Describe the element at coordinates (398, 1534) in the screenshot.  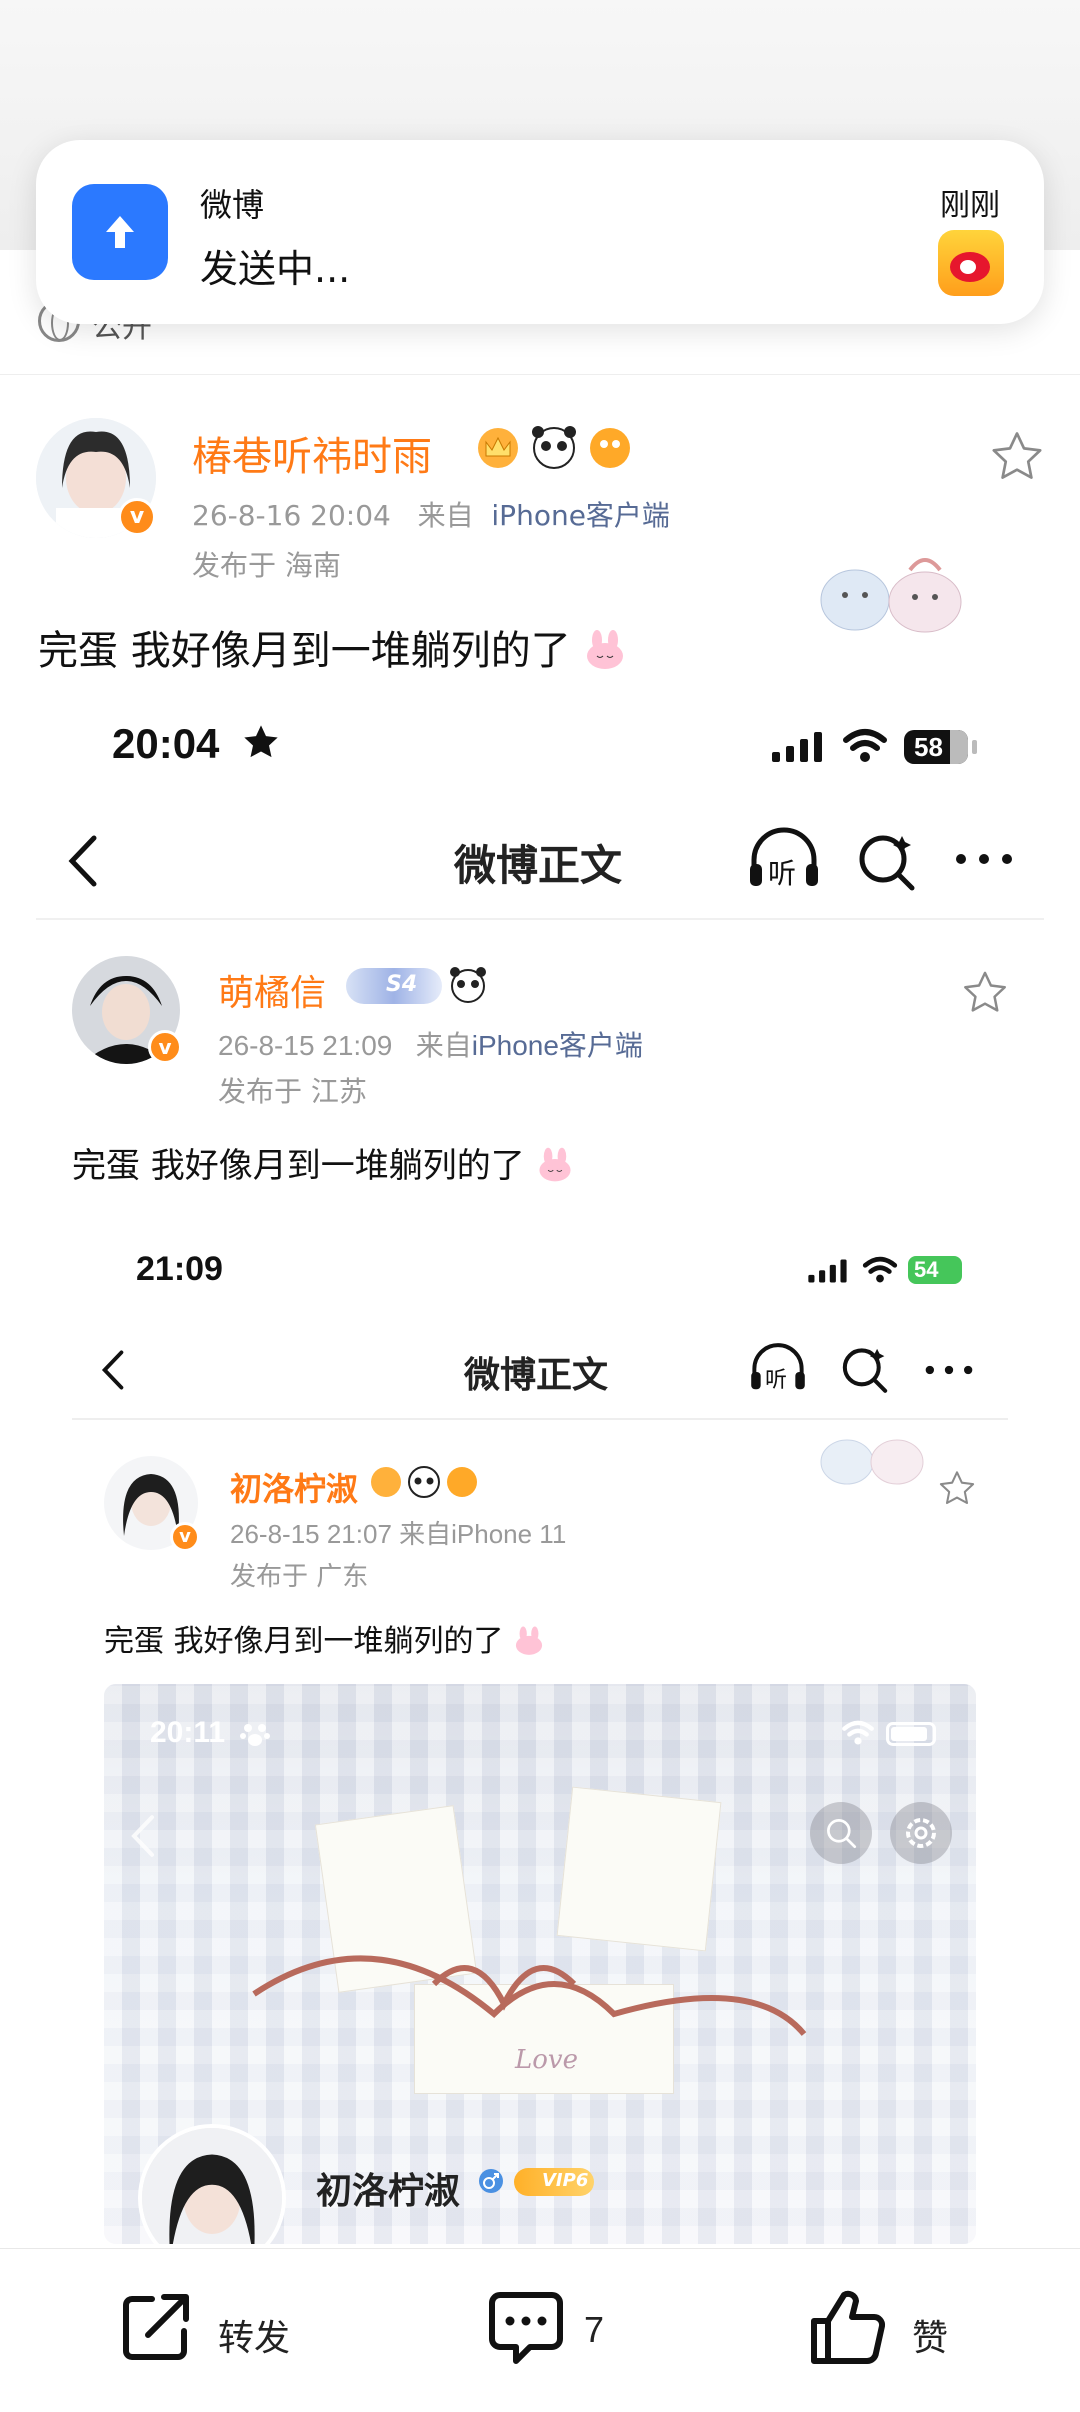
I see `screenshot2-meta: 26-8-15 21:07 来自iPhone 11` at that location.